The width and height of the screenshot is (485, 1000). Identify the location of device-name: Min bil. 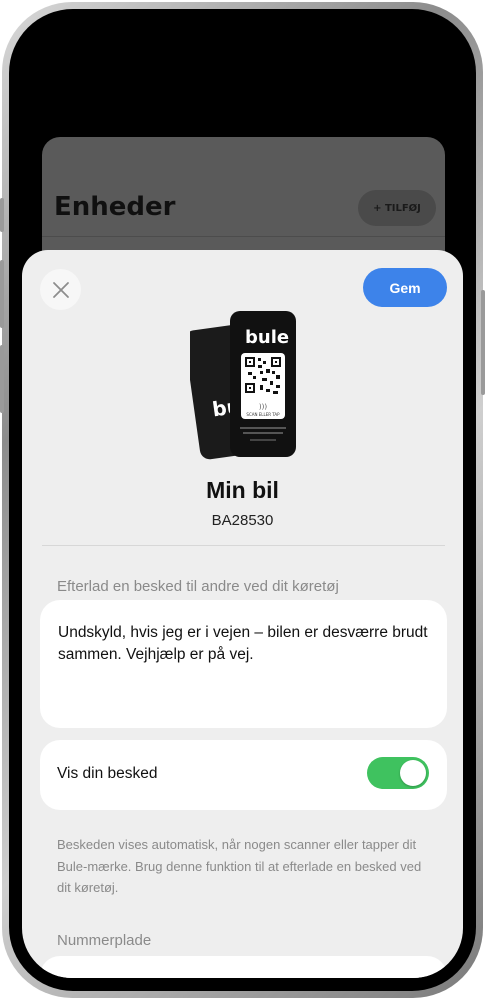
(242, 490).